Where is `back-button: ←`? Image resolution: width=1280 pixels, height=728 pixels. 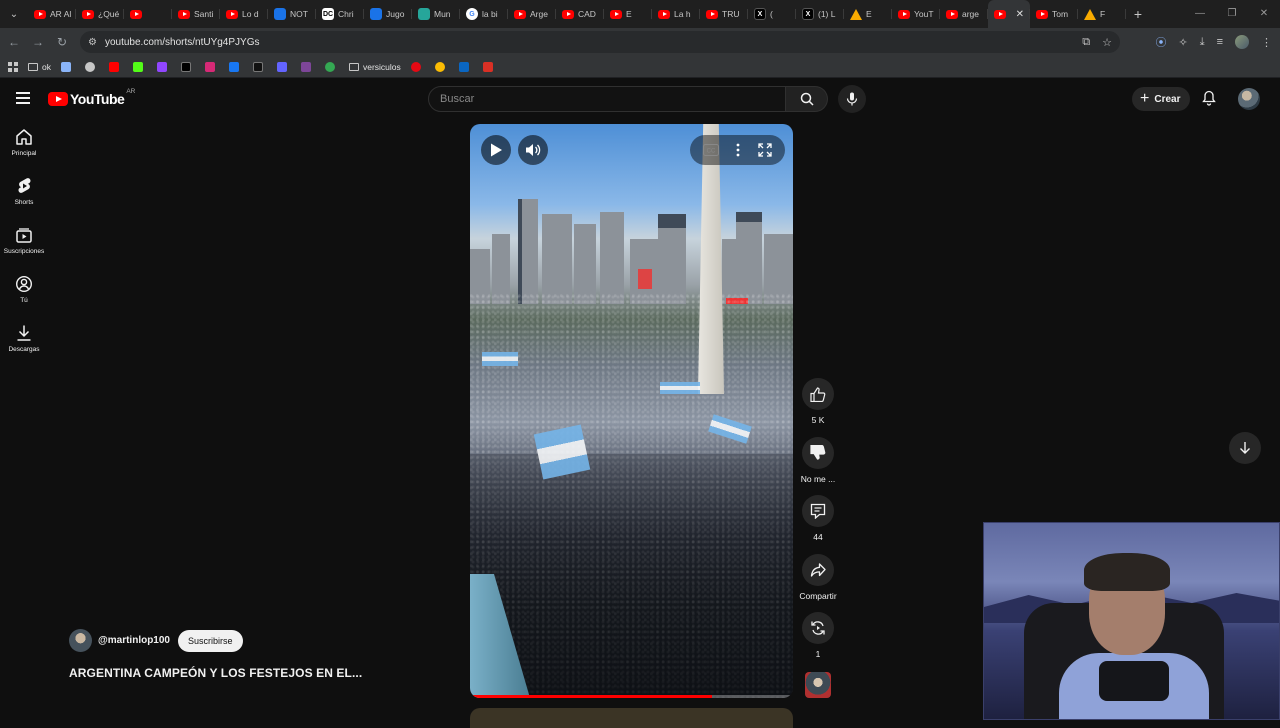
back-button: ← is located at coordinates (14, 42).